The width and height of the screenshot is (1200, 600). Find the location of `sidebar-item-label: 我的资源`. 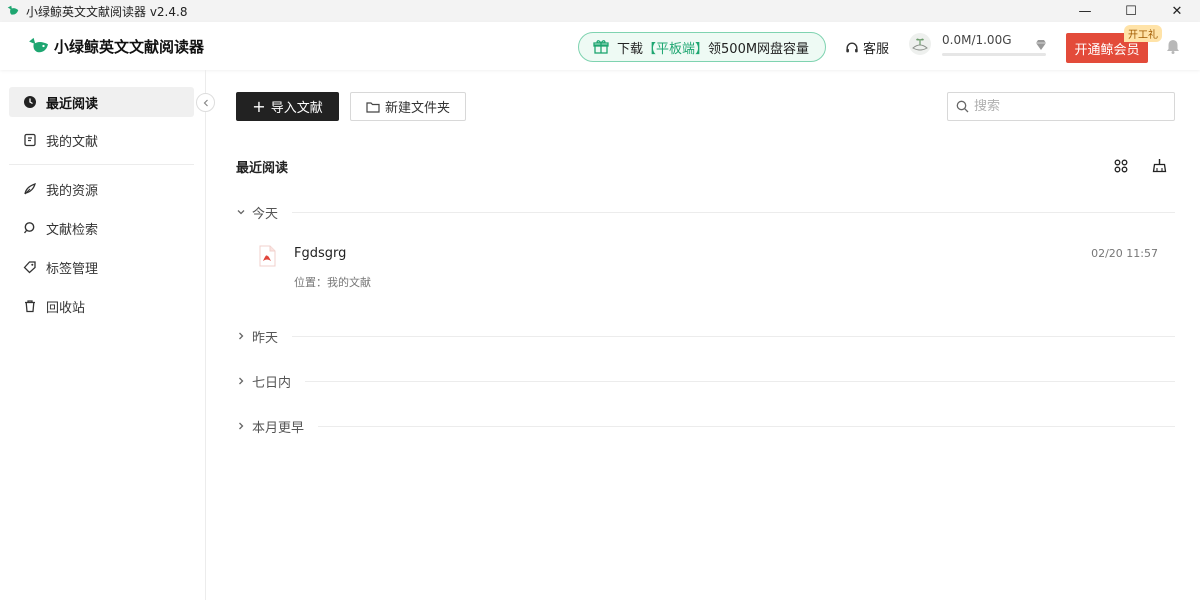

sidebar-item-label: 我的资源 is located at coordinates (72, 191).